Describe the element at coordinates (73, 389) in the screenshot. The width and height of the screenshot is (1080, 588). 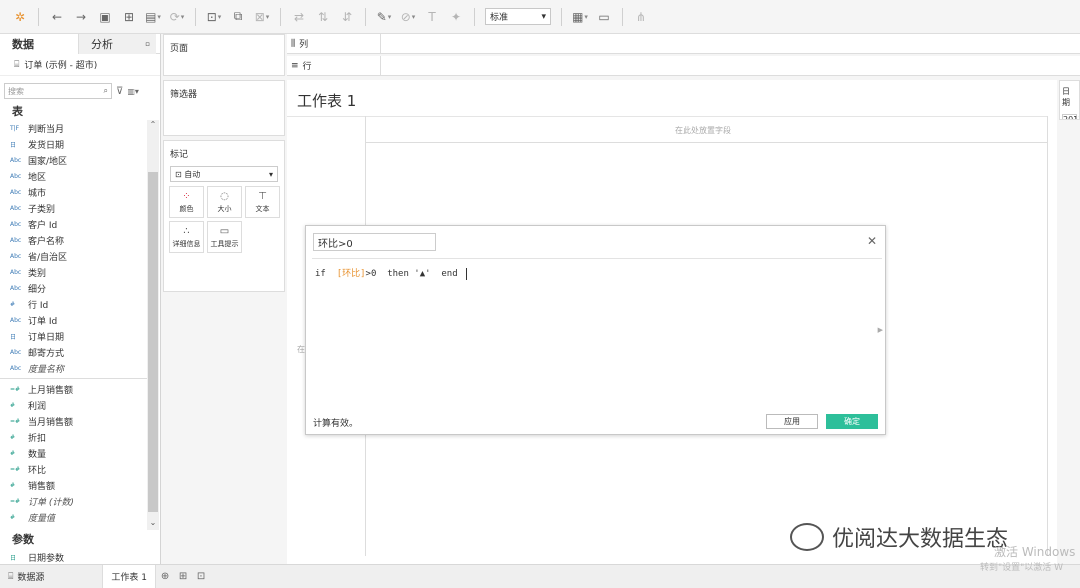
I see `field-item: =# 上月销售额` at that location.